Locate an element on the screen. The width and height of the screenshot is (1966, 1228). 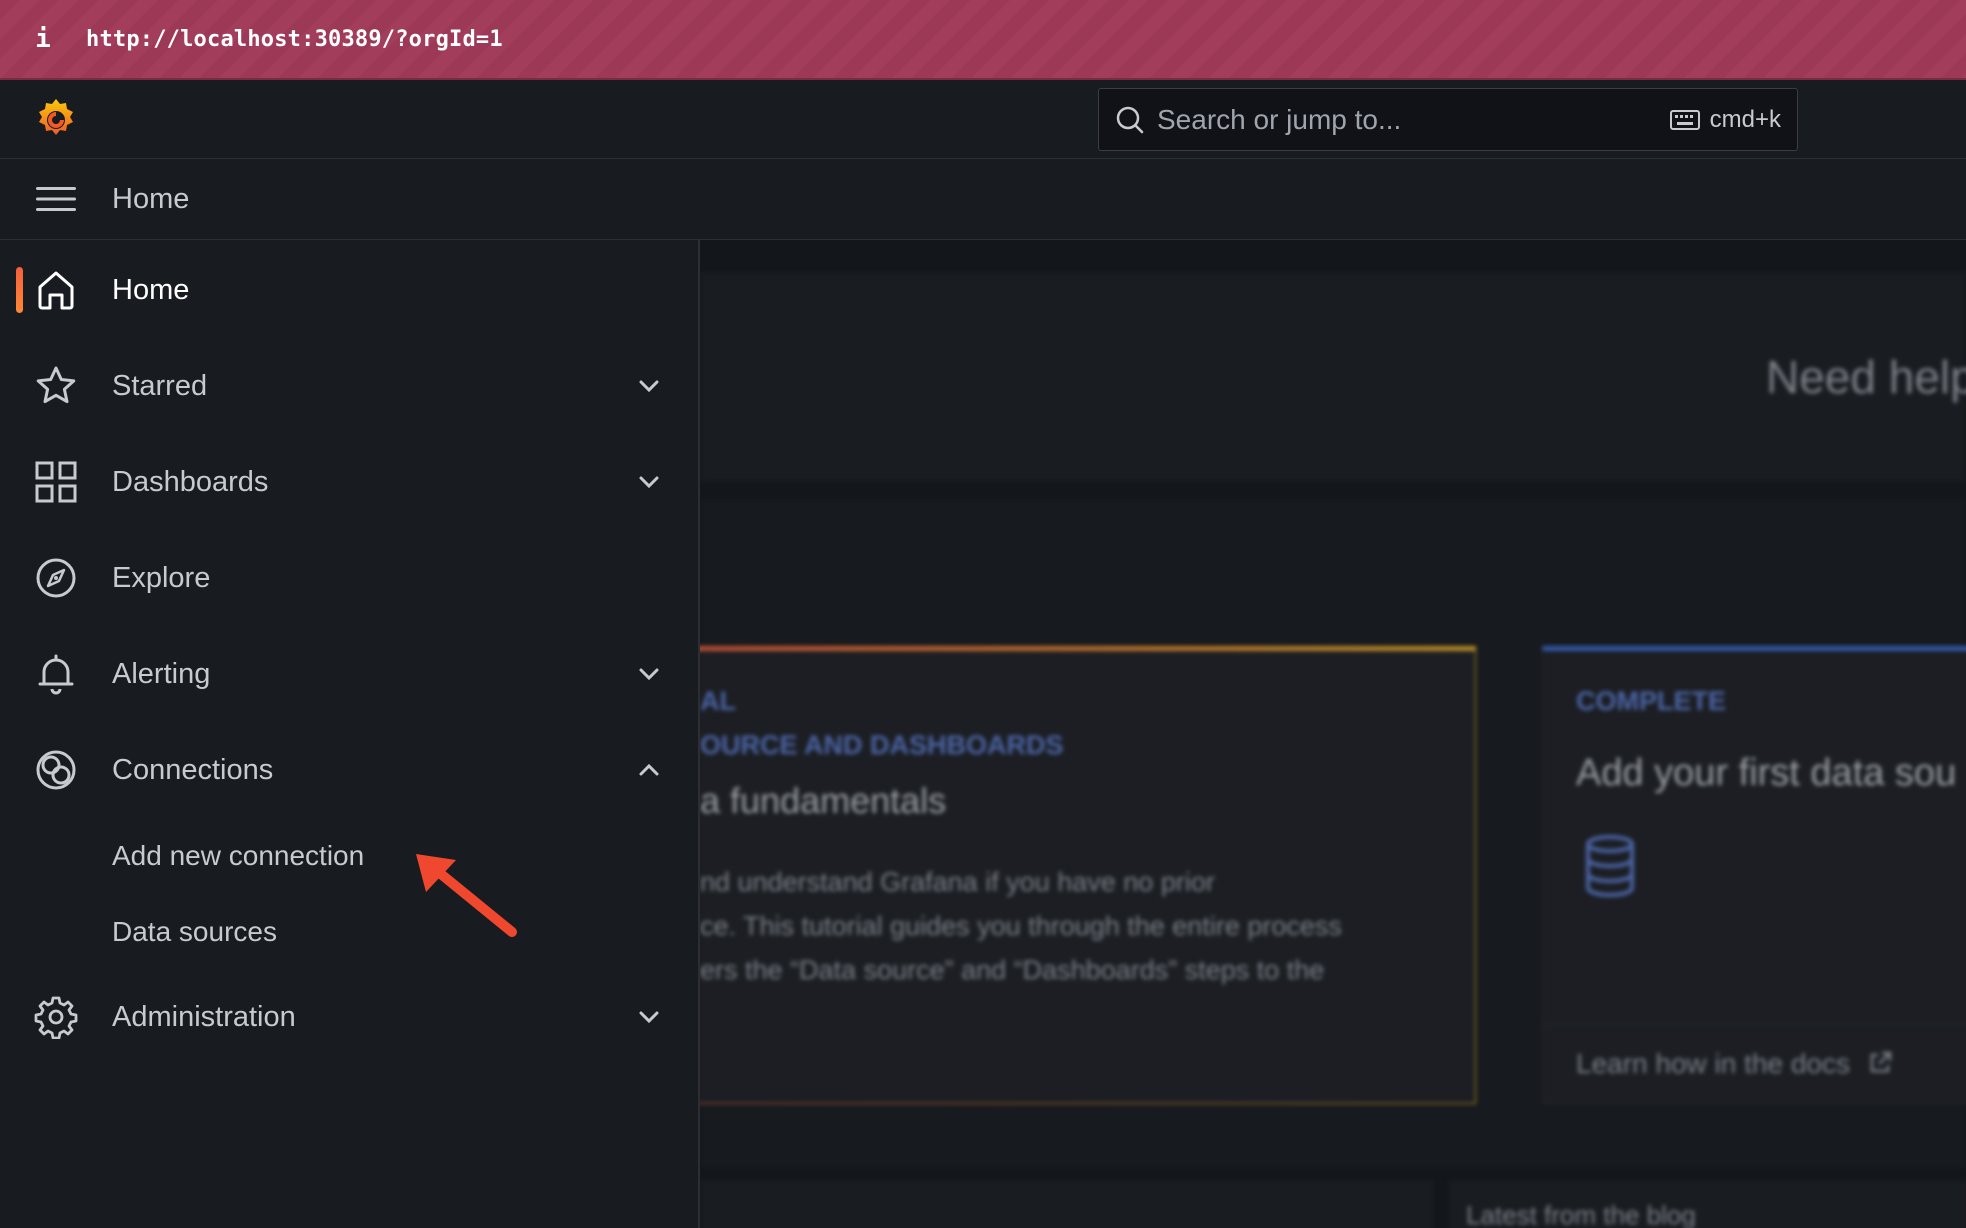
breadcrumb-home: Home is located at coordinates (150, 199).